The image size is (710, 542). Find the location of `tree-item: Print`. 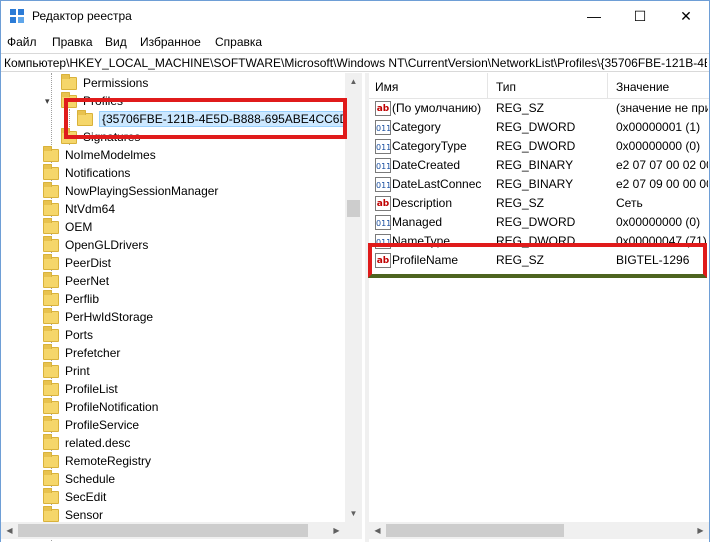

tree-item: Print is located at coordinates (66, 370).